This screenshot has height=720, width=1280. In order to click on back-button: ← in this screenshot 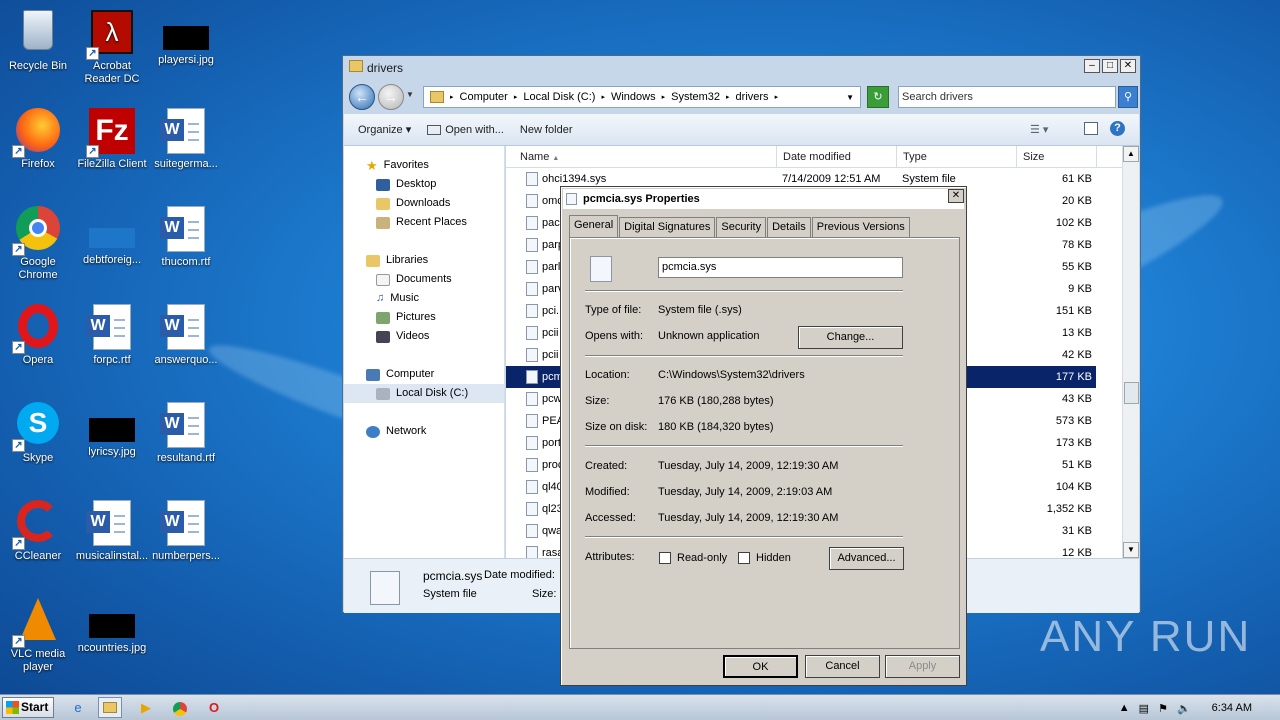, I will do `click(362, 97)`.